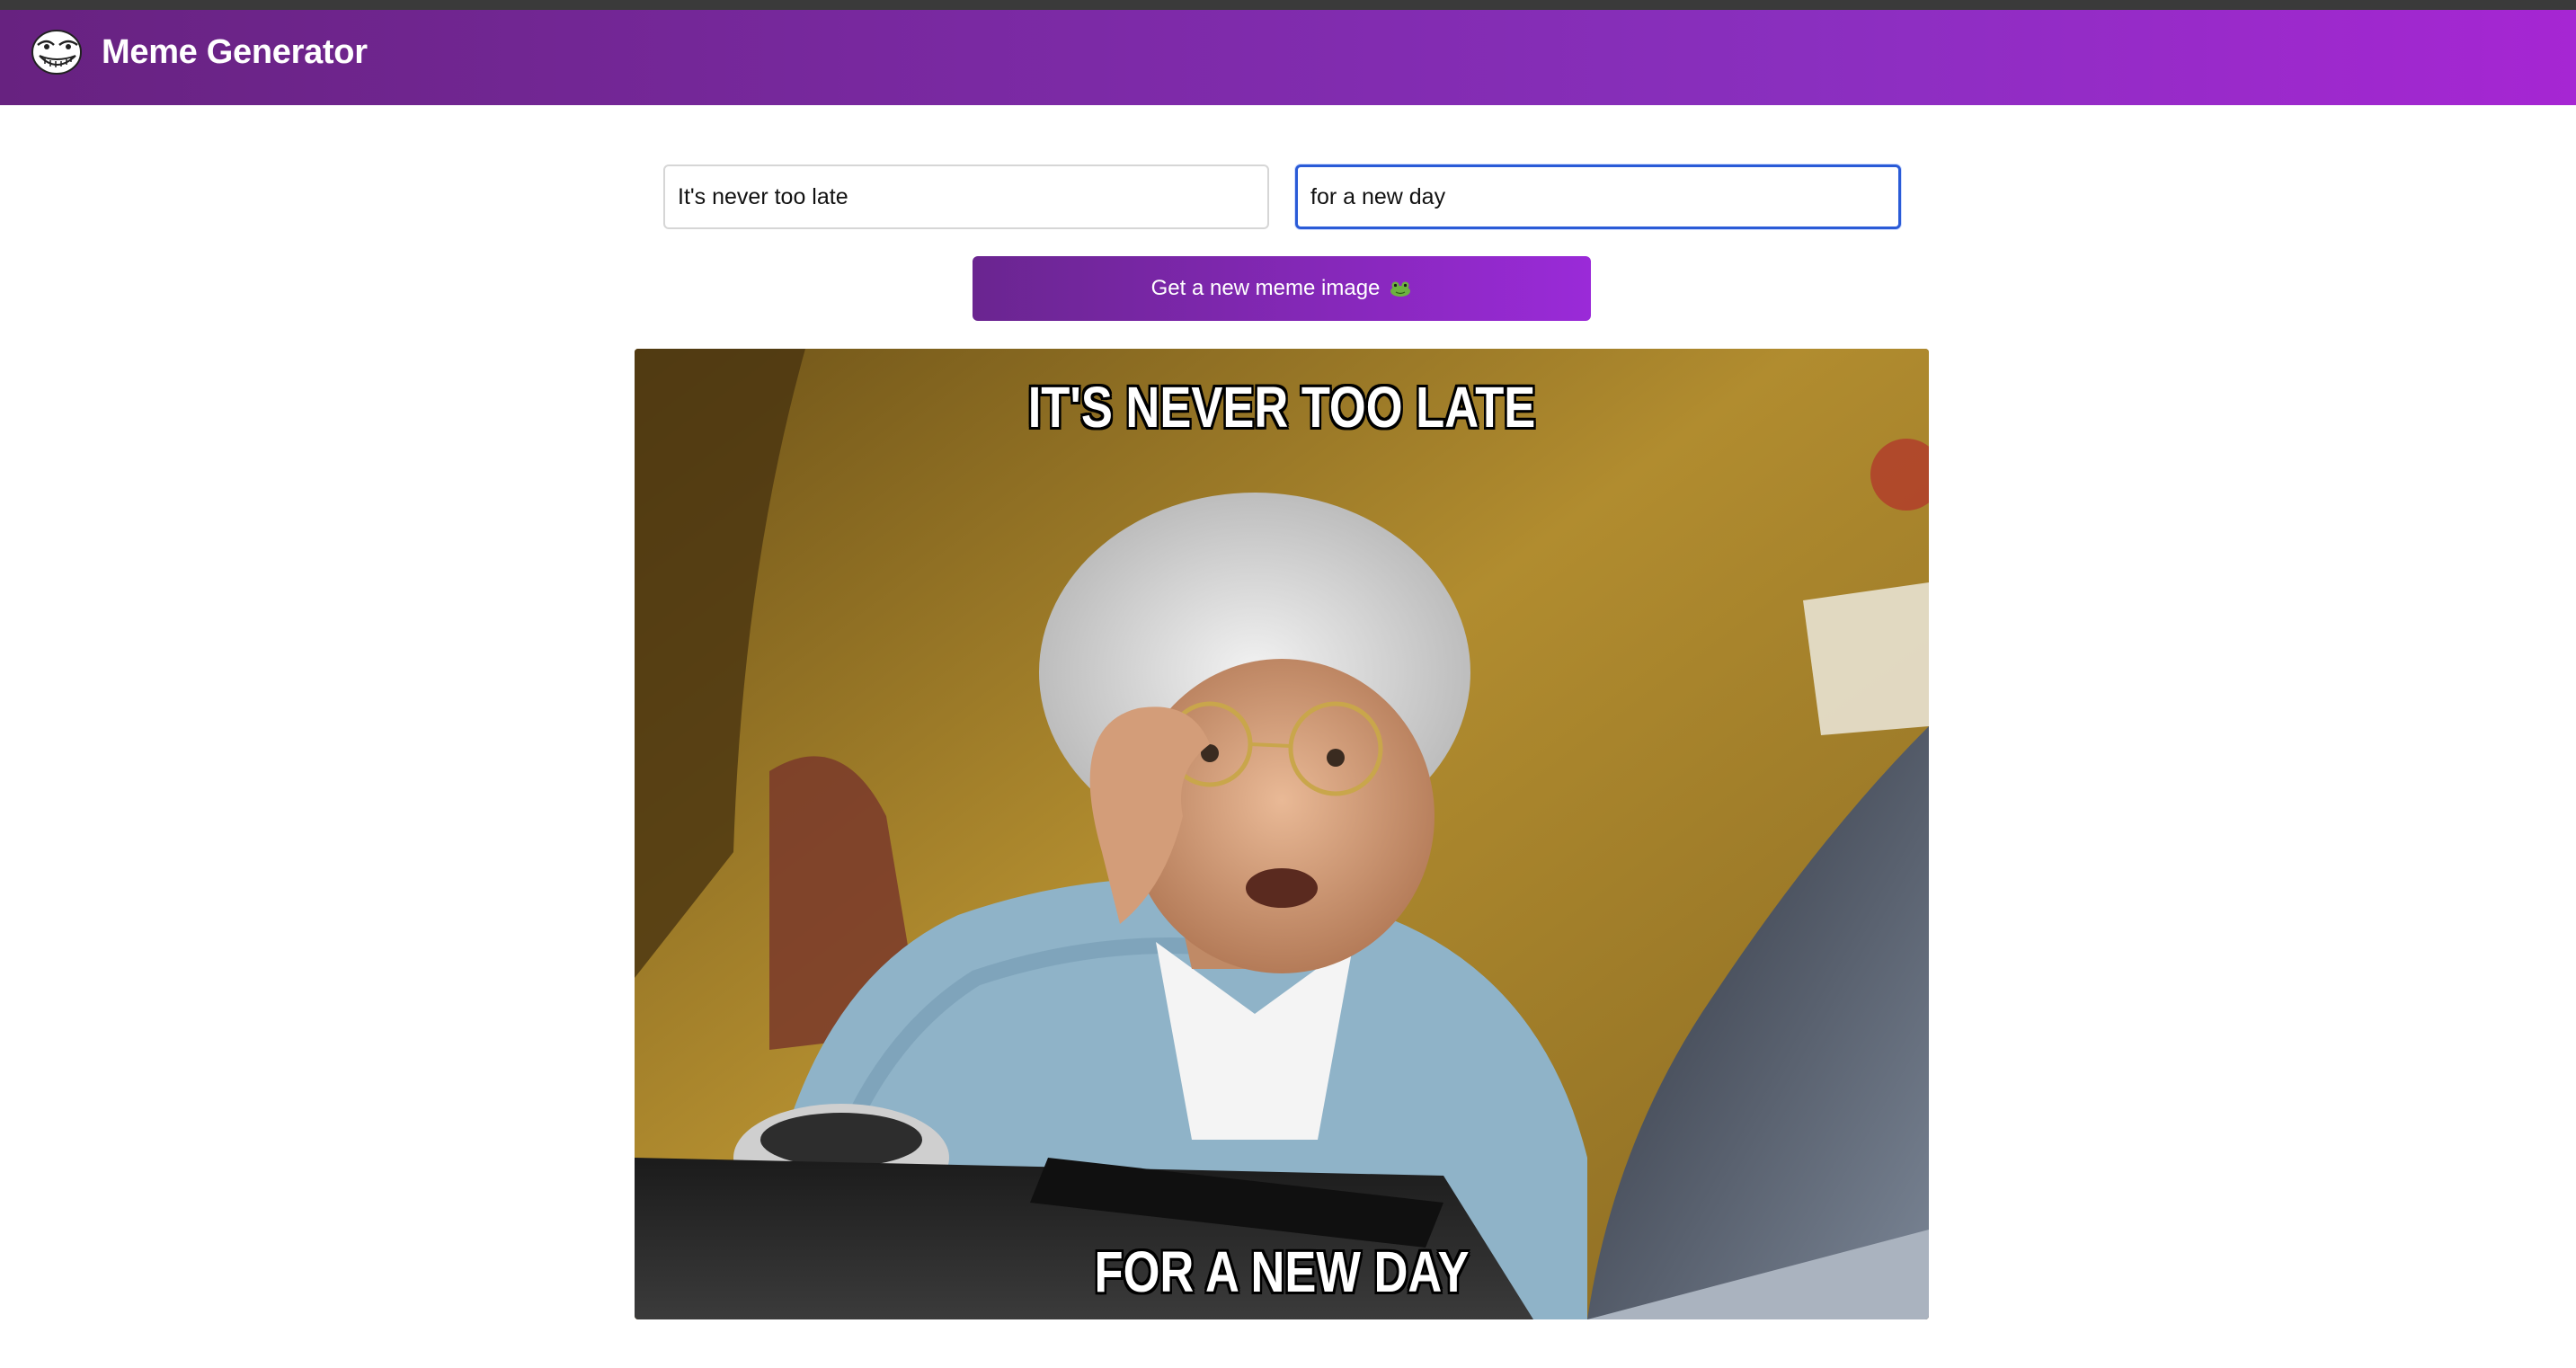  Describe the element at coordinates (1598, 196) in the screenshot. I see `bottom-text-input` at that location.